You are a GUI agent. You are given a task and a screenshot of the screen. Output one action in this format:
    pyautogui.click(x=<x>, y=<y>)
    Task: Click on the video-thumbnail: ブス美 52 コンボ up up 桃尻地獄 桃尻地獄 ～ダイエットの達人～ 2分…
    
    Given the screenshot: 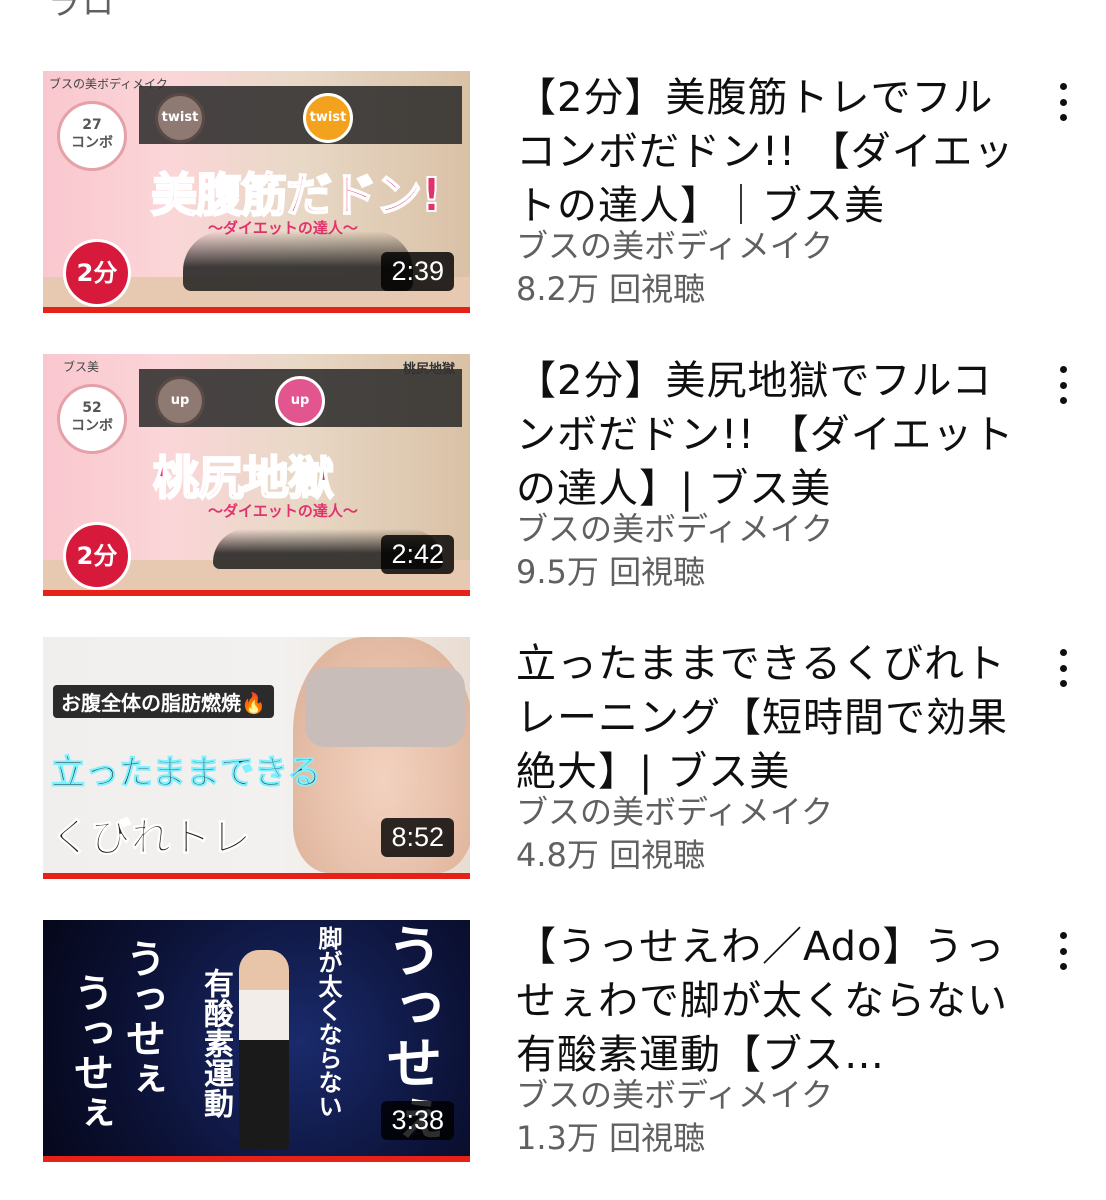 What is the action you would take?
    pyautogui.click(x=256, y=475)
    